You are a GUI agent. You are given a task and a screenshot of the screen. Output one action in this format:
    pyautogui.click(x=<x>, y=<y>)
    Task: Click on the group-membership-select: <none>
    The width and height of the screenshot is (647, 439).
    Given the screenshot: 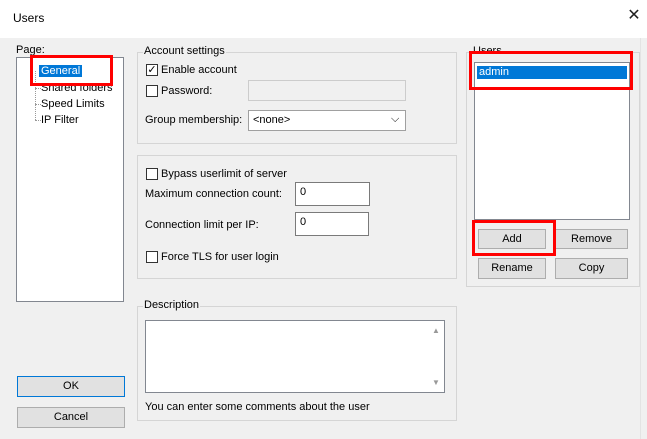 What is the action you would take?
    pyautogui.click(x=327, y=120)
    